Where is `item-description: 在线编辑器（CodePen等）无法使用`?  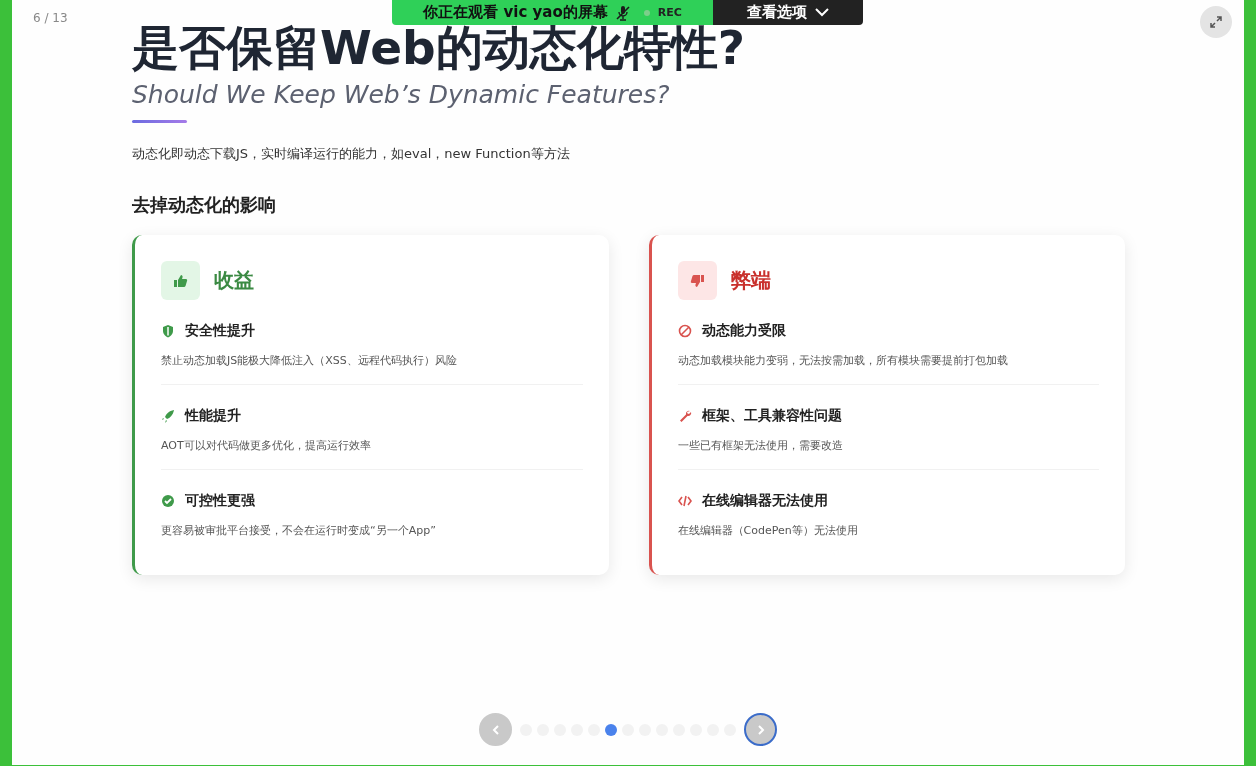 item-description: 在线编辑器（CodePen等）无法使用 is located at coordinates (768, 530).